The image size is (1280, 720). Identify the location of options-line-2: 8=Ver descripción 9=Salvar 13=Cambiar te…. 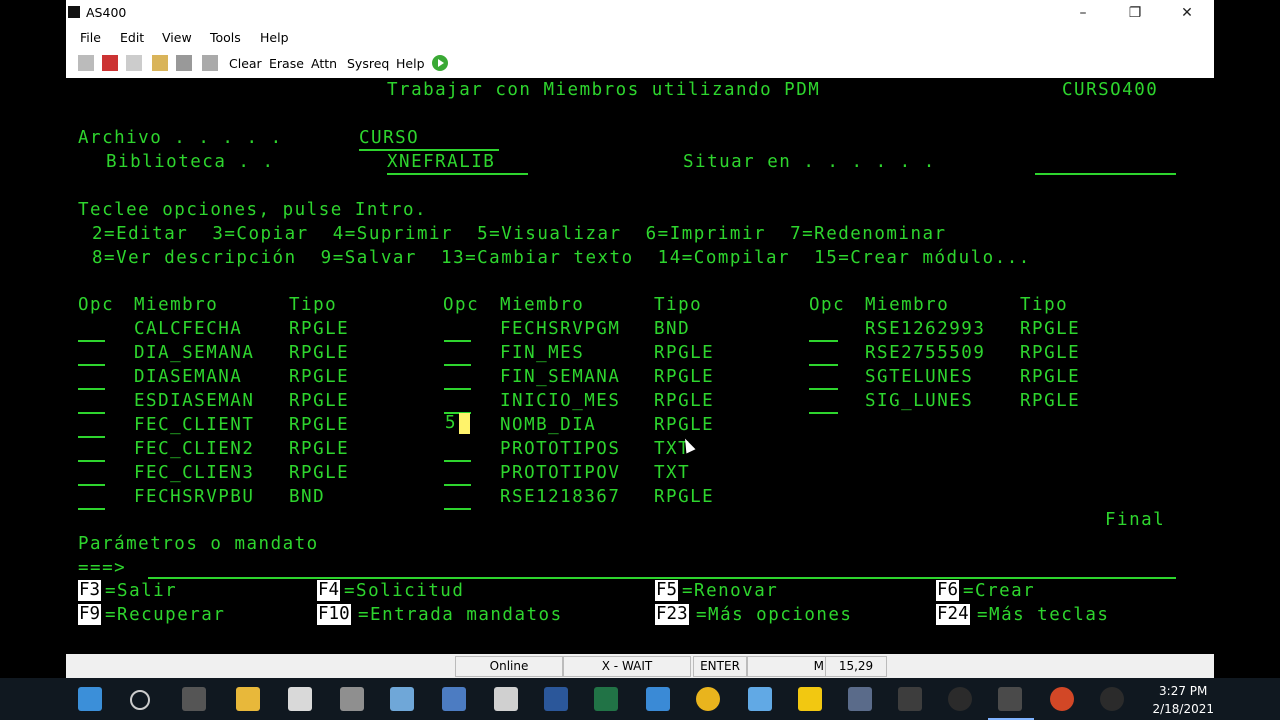
(561, 258).